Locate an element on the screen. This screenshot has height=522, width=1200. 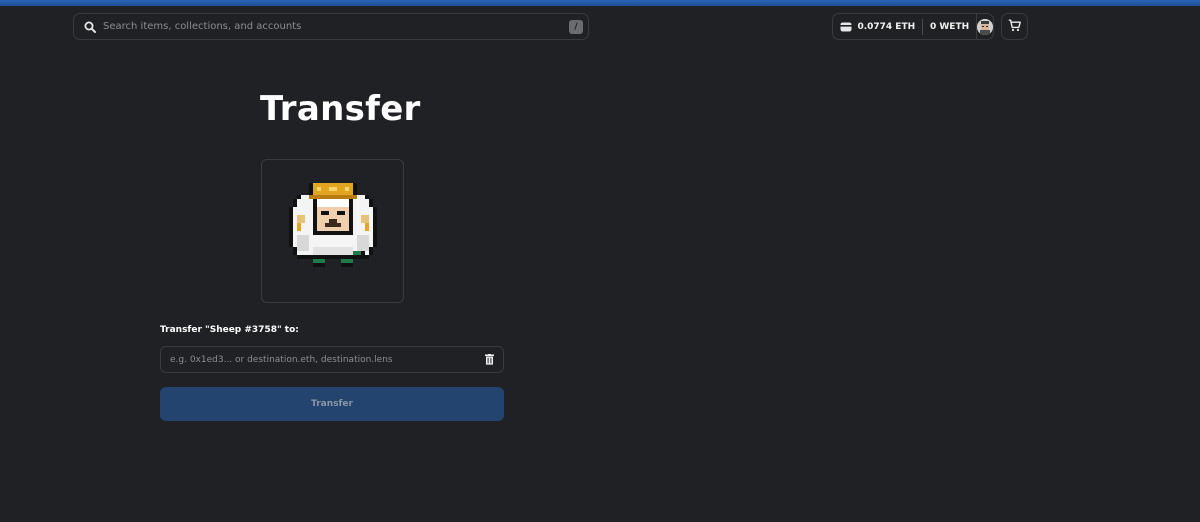
search-icon is located at coordinates (90, 26).